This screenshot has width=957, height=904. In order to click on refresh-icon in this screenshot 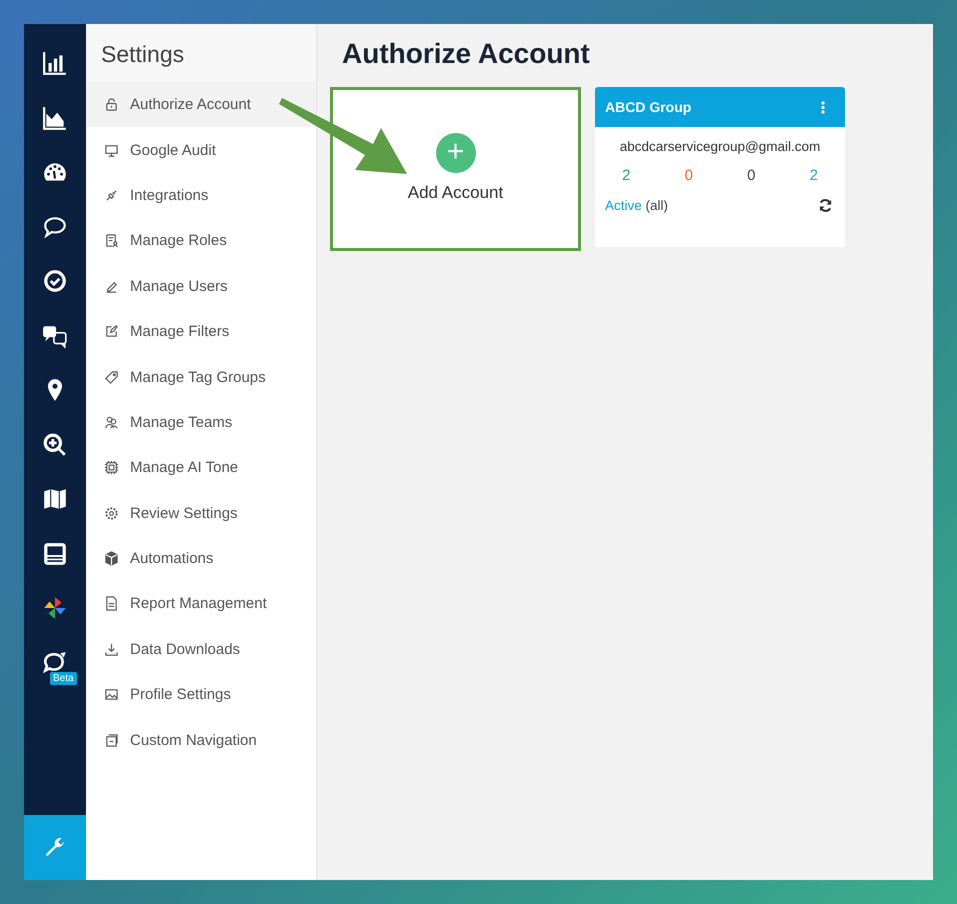, I will do `click(825, 205)`.